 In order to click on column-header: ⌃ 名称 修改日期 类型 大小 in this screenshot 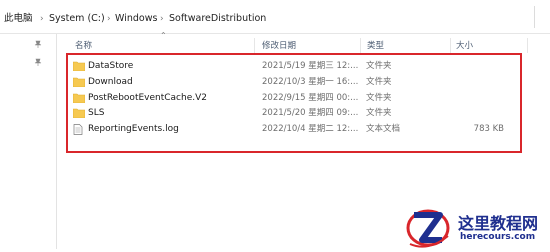, I will do `click(303, 42)`.